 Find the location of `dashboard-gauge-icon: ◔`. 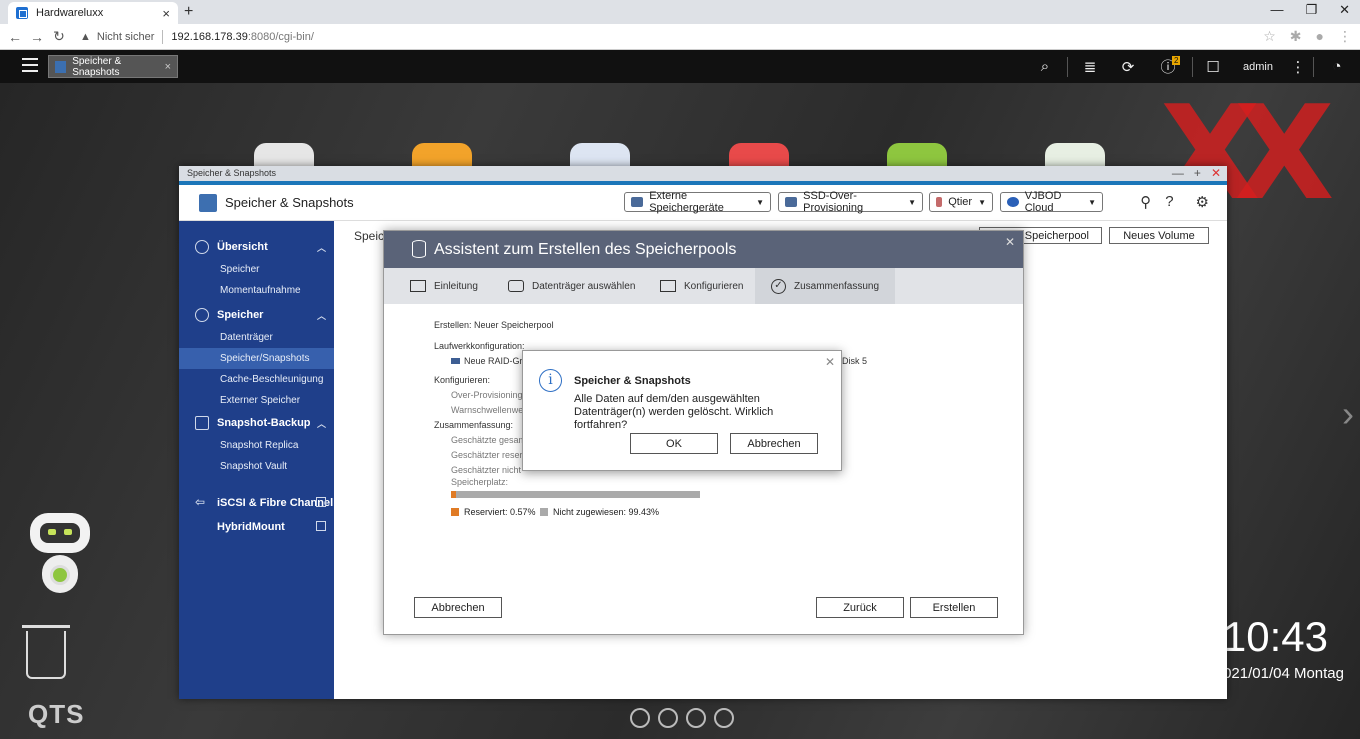

dashboard-gauge-icon: ◔ is located at coordinates (1337, 66).